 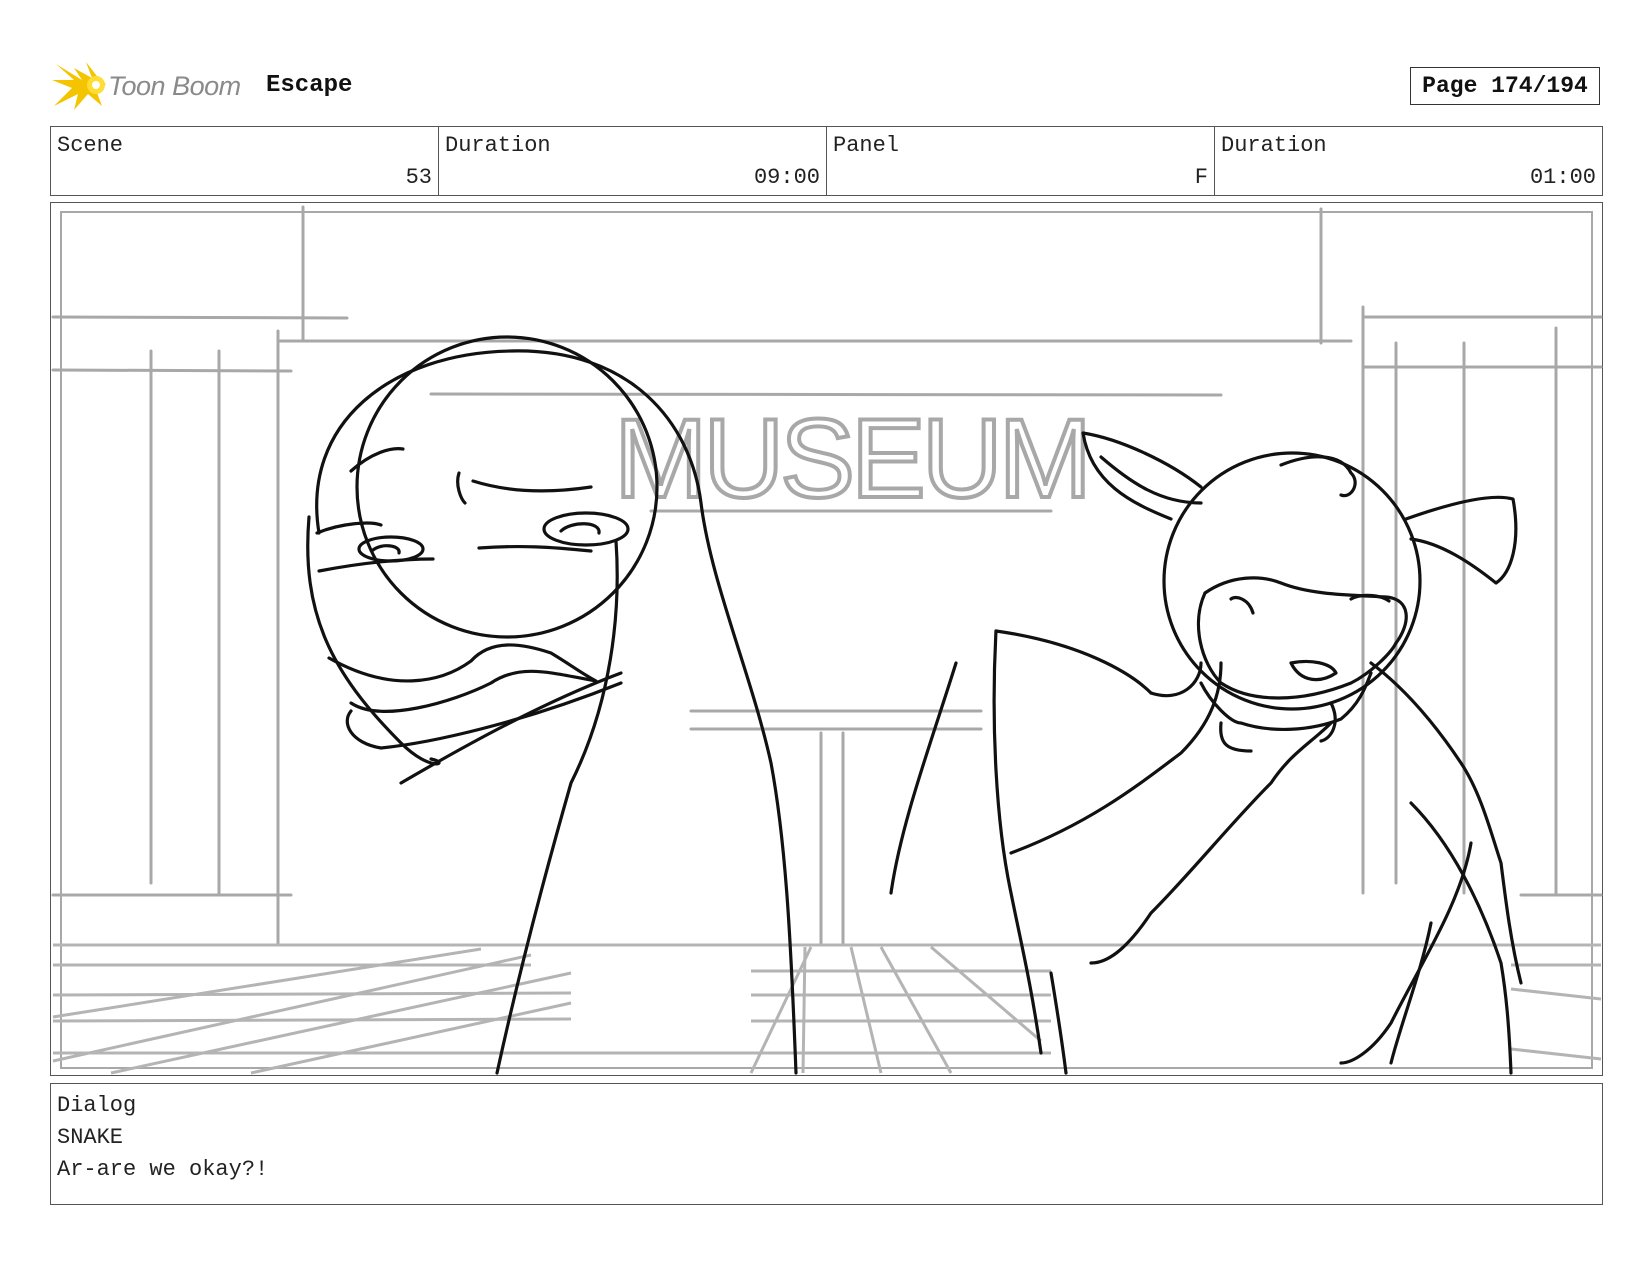 What do you see at coordinates (633, 161) in the screenshot?
I see `scene-duration-cell: Duration 09:00` at bounding box center [633, 161].